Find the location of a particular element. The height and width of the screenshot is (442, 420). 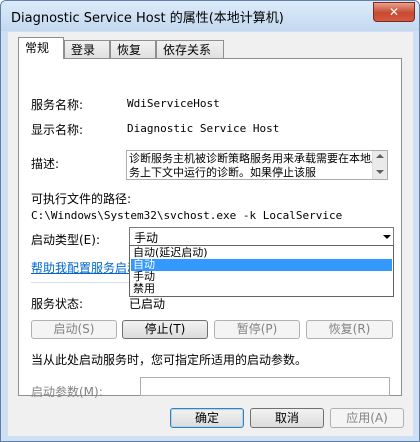

service-status-label: 服务状态: is located at coordinates (57, 304).